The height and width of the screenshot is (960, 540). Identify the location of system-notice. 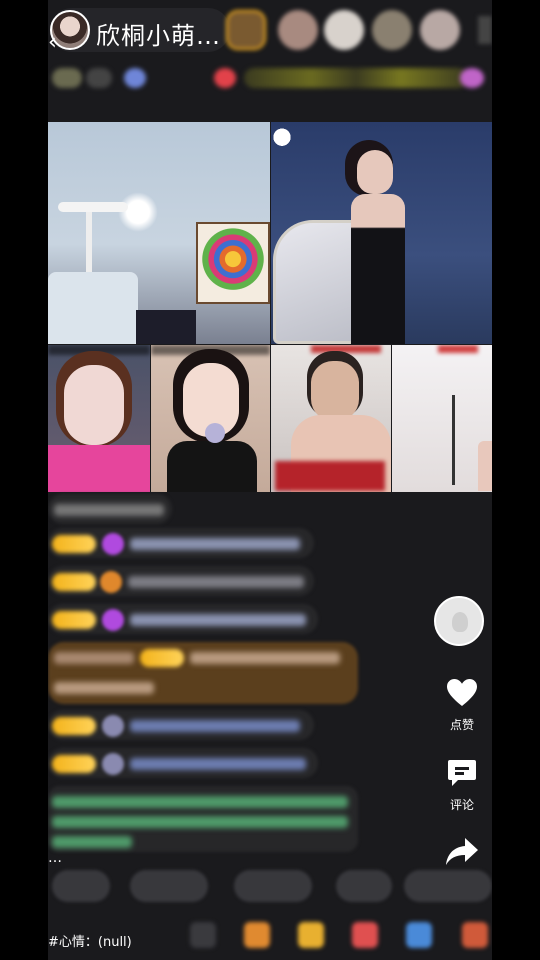
(270, 821).